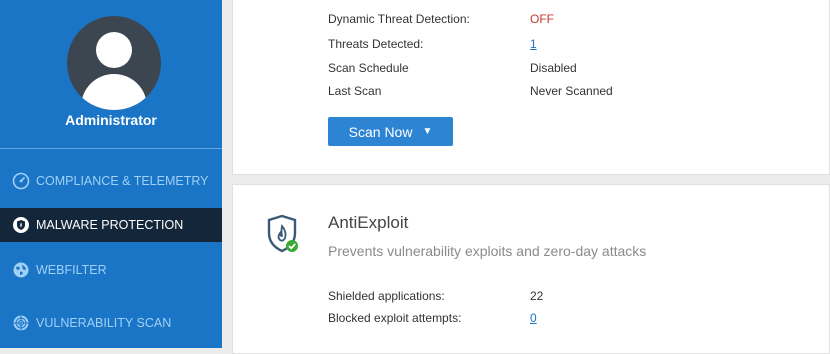 The image size is (830, 354). I want to click on avatar, so click(114, 63).